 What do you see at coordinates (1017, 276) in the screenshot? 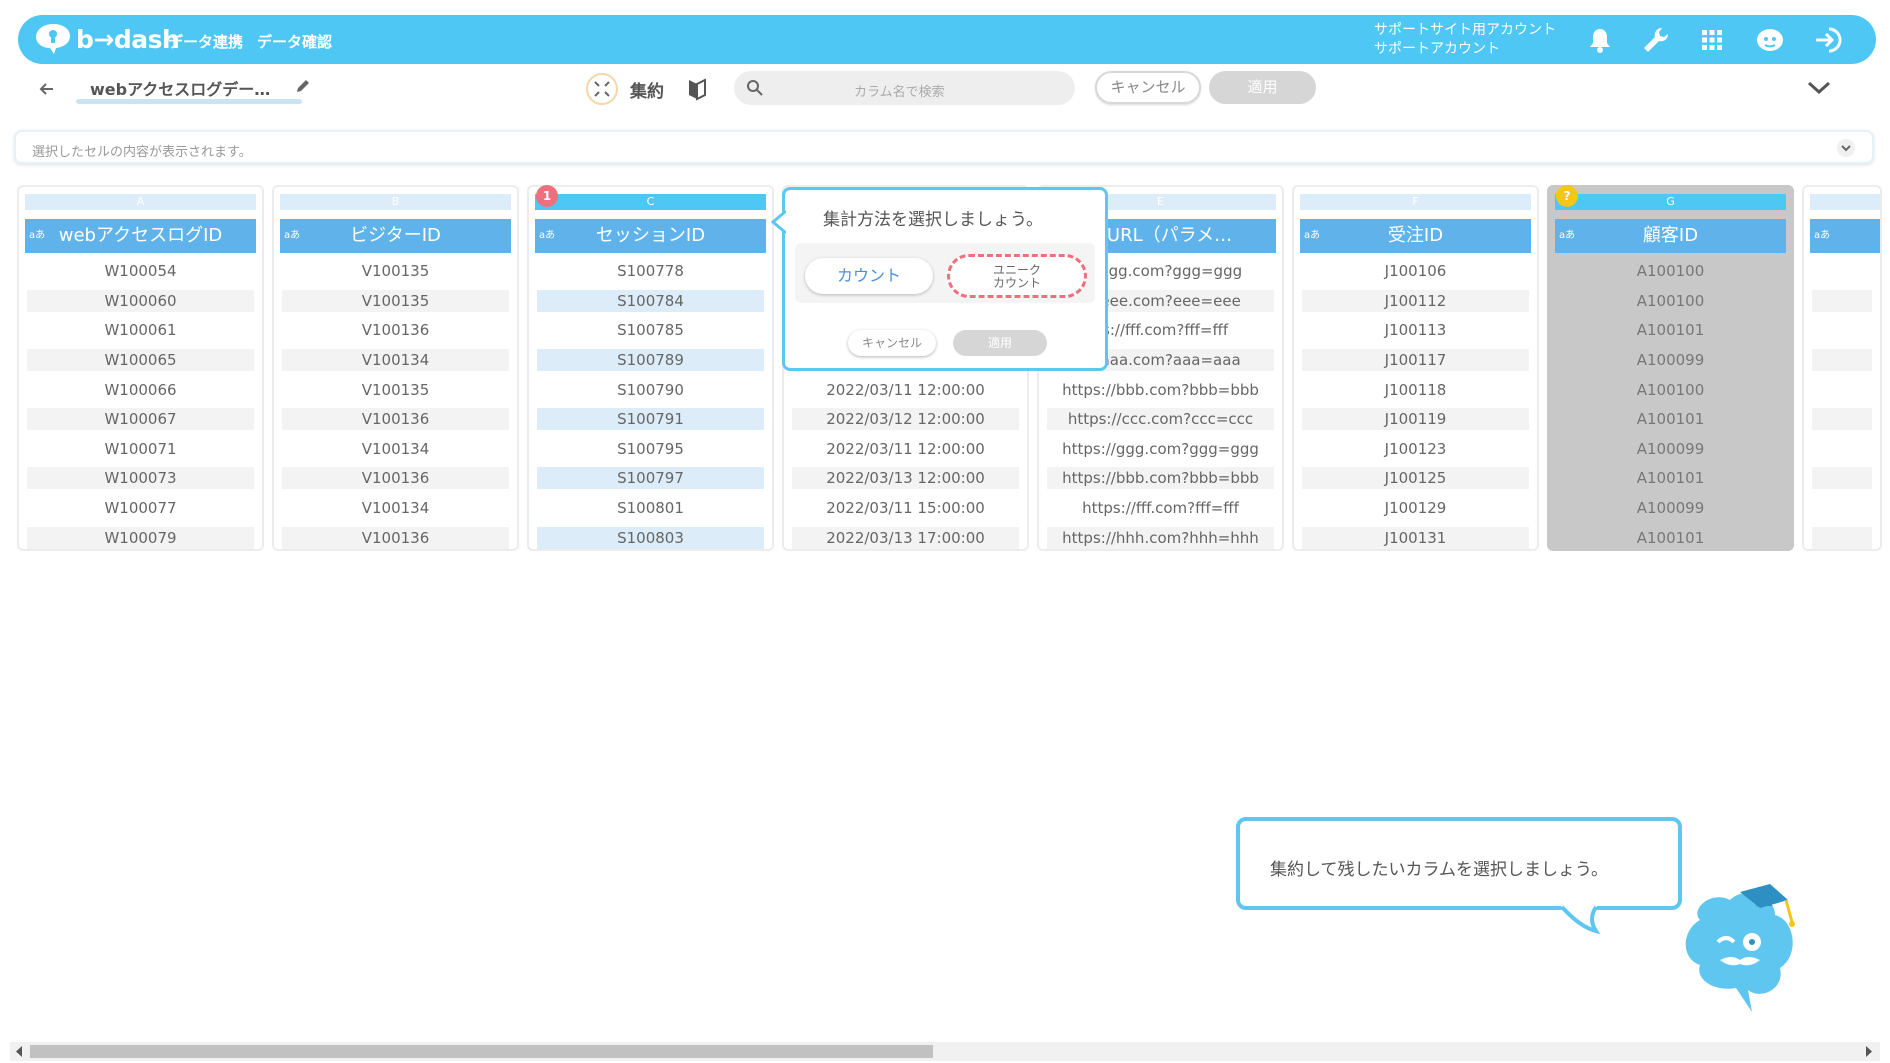
I see `unique-count-button: ユニーク カウント` at bounding box center [1017, 276].